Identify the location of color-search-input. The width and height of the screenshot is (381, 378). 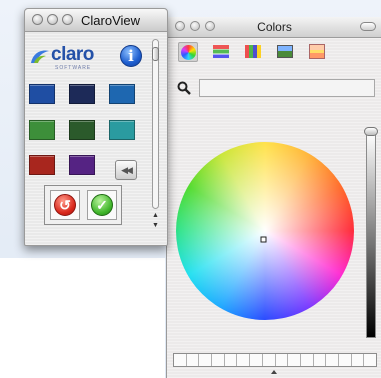
(287, 88).